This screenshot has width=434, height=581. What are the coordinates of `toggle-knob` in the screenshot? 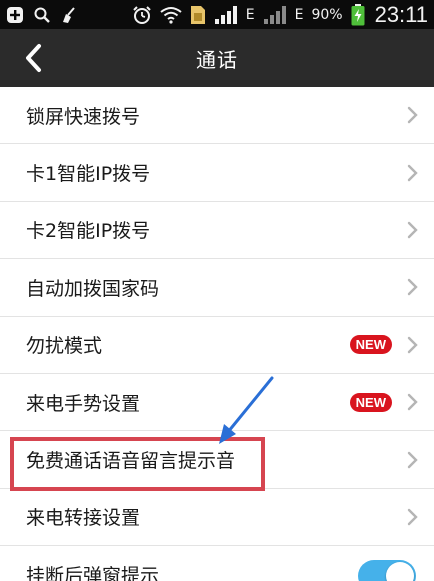 It's located at (400, 571).